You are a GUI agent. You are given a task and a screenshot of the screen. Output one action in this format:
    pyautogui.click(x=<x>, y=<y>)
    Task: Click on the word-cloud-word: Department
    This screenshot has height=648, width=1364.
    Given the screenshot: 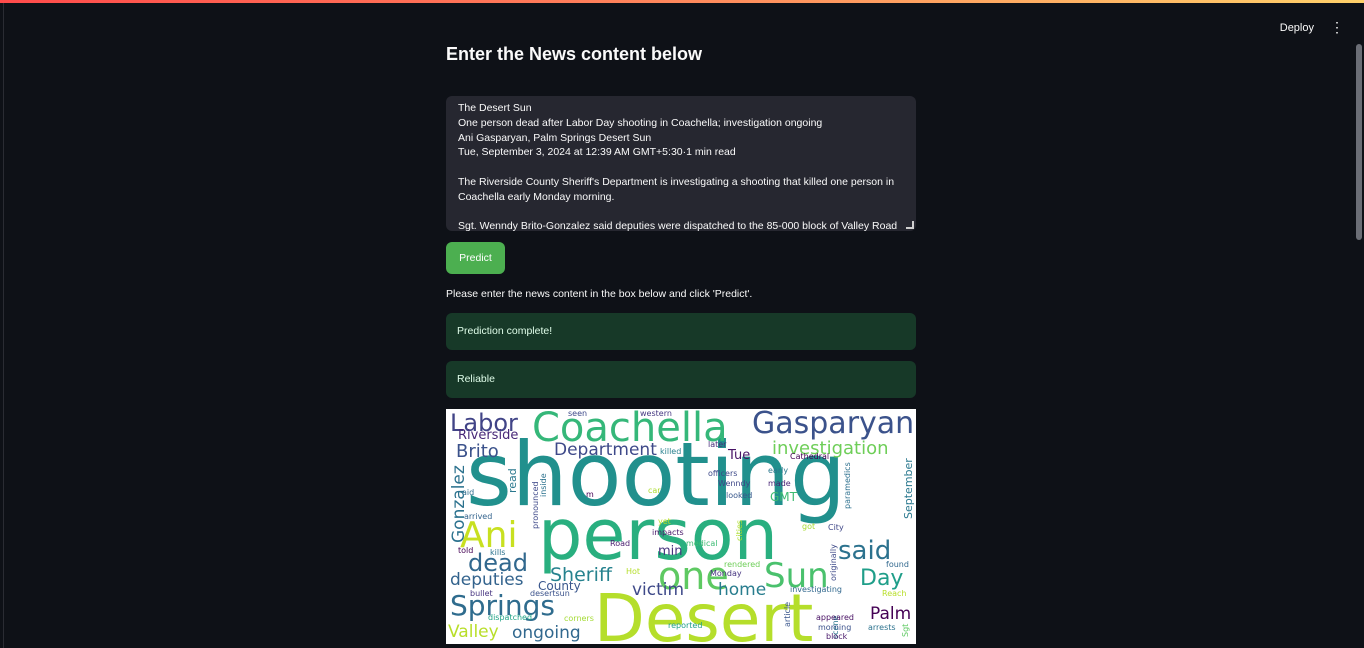 What is the action you would take?
    pyautogui.click(x=605, y=450)
    